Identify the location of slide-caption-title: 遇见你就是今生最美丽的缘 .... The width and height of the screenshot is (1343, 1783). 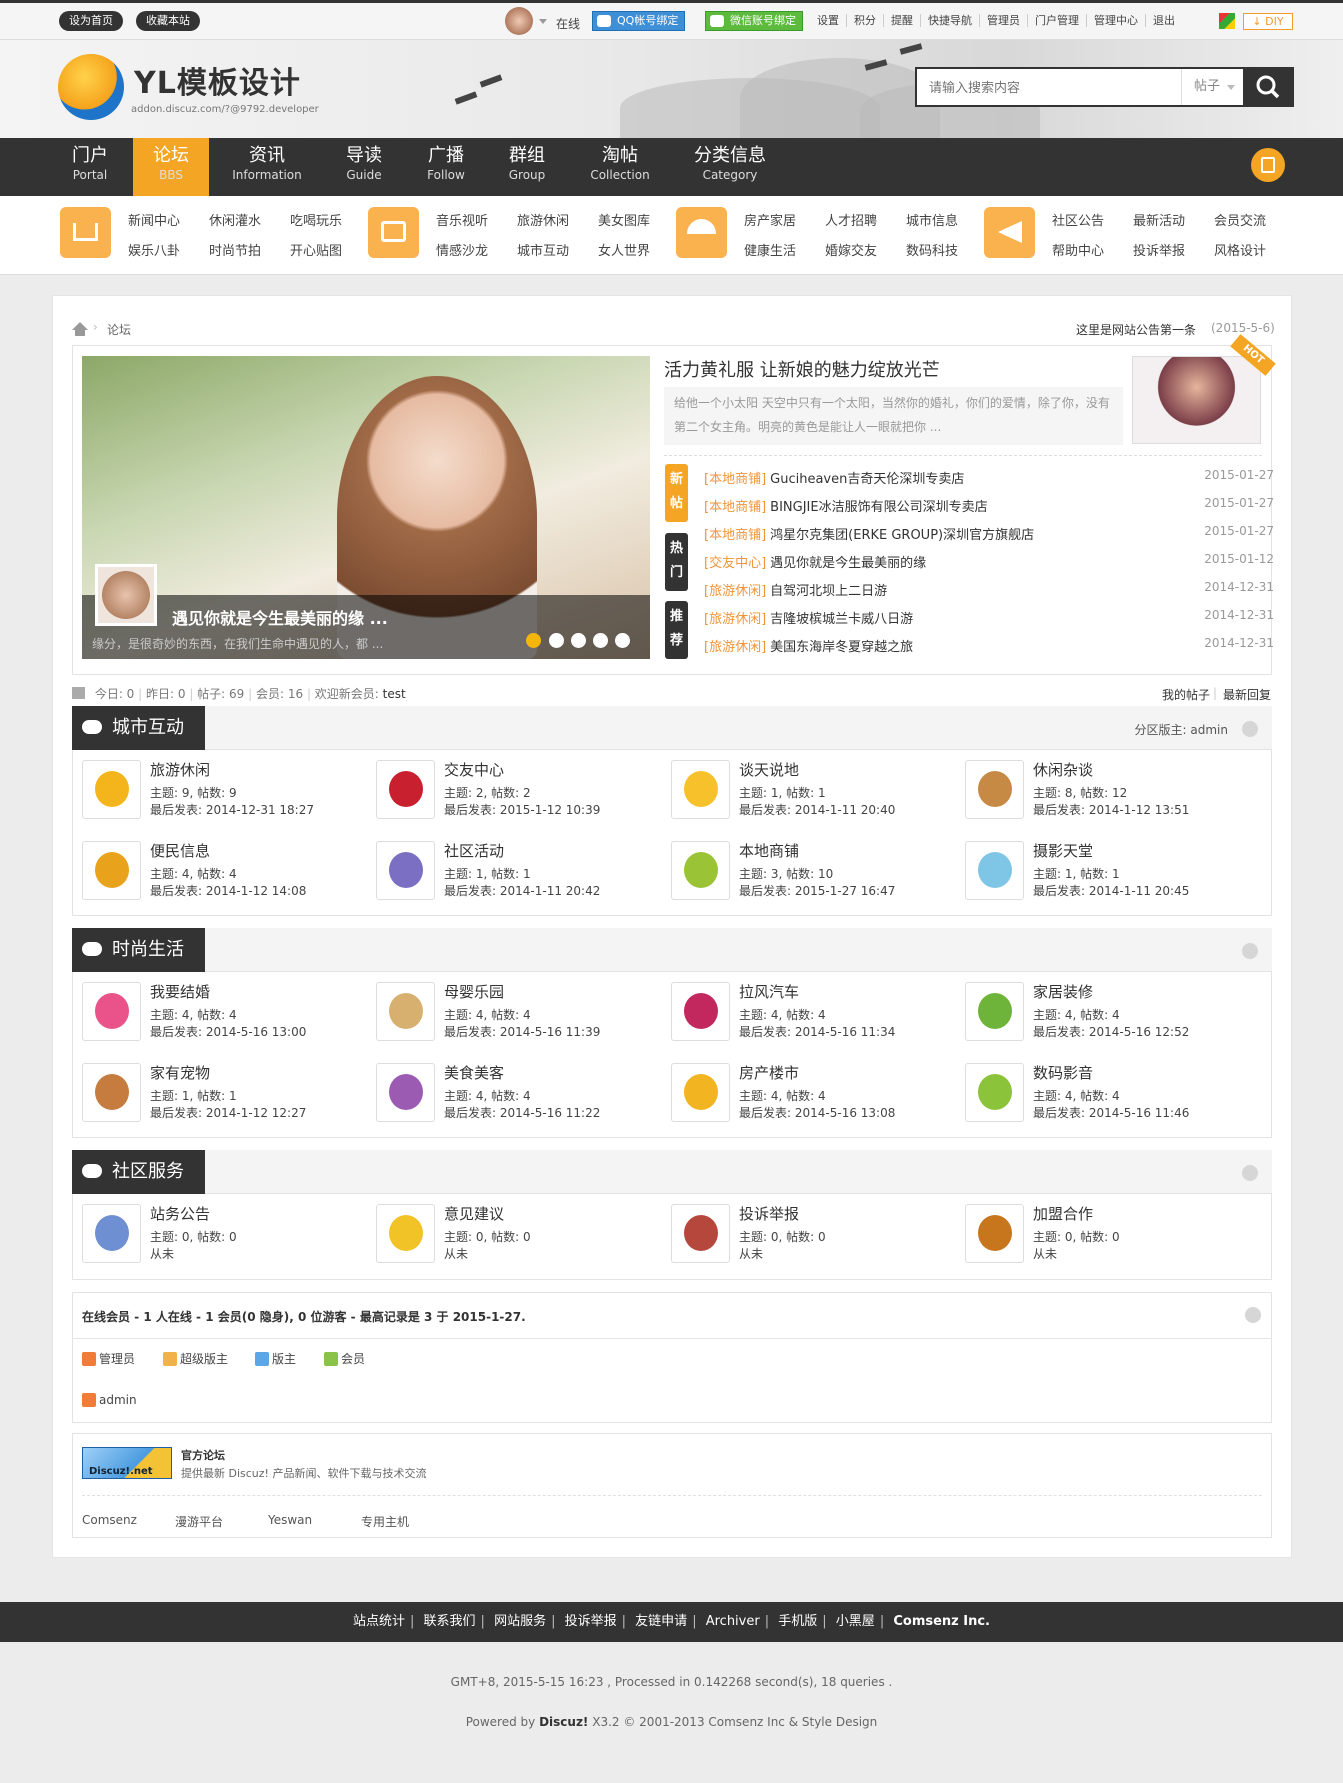
(280, 617).